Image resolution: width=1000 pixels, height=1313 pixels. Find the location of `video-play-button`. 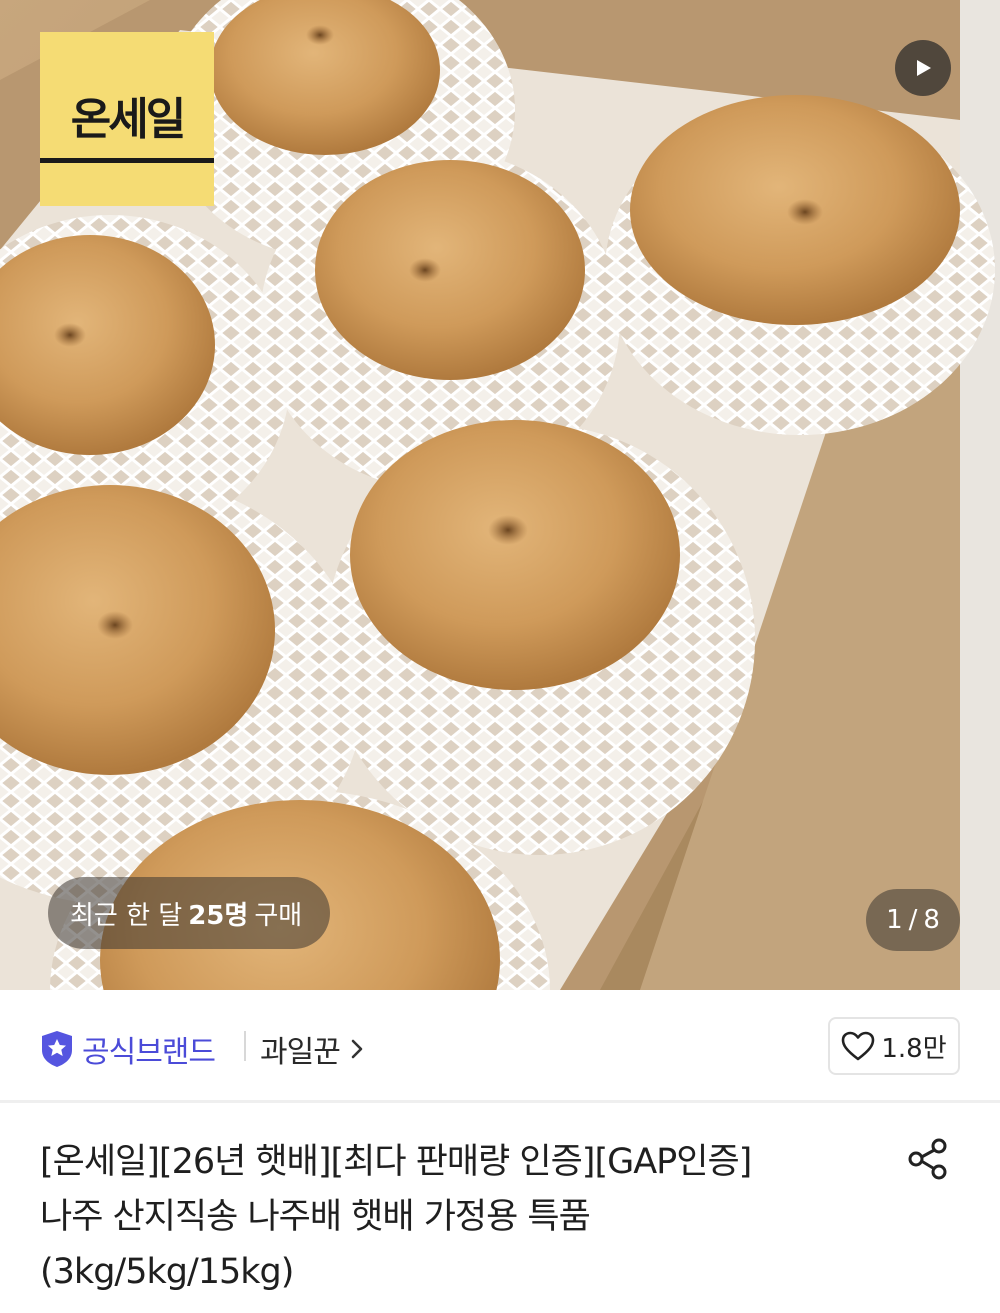

video-play-button is located at coordinates (923, 68).